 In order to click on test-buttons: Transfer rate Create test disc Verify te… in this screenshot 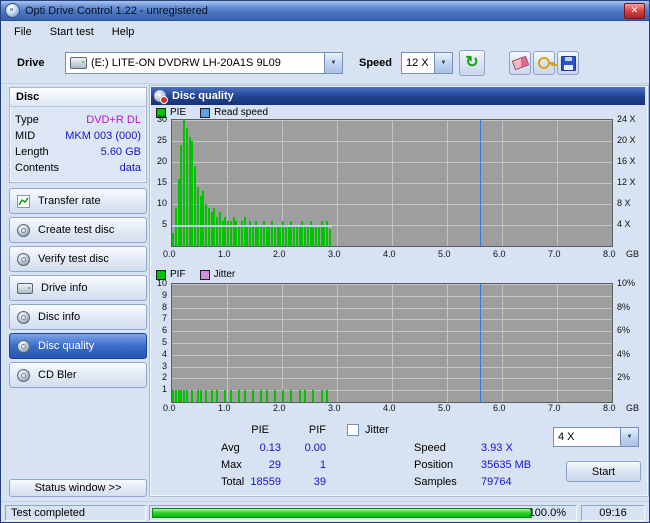, I will do `click(78, 288)`.